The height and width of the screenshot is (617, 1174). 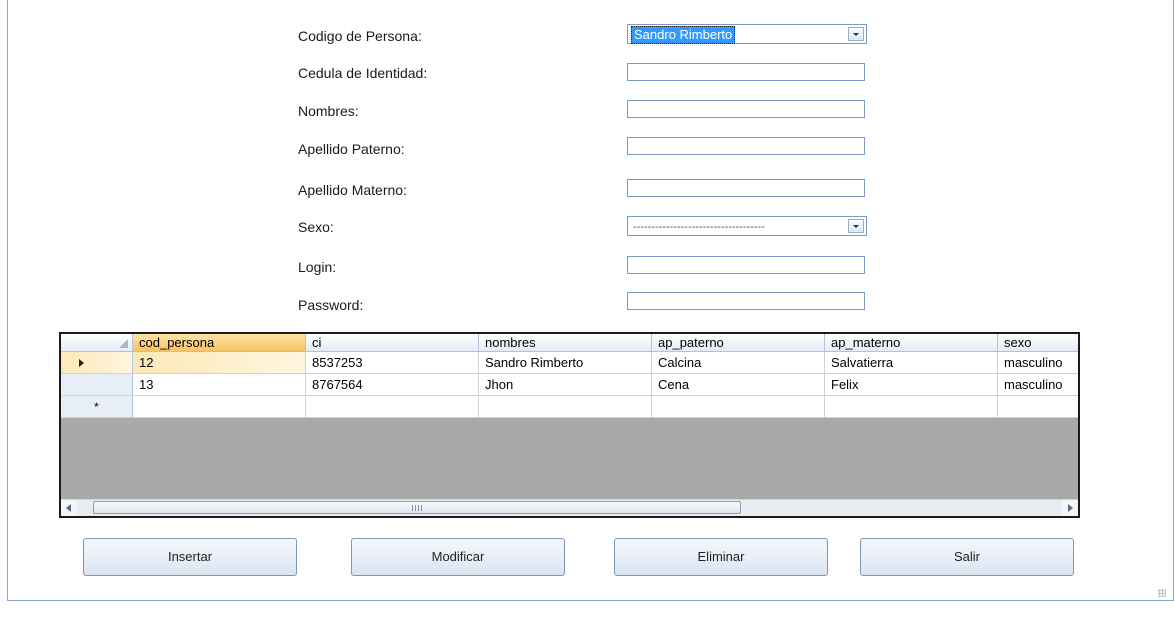 I want to click on horizontal-scrollbar, so click(x=569, y=507).